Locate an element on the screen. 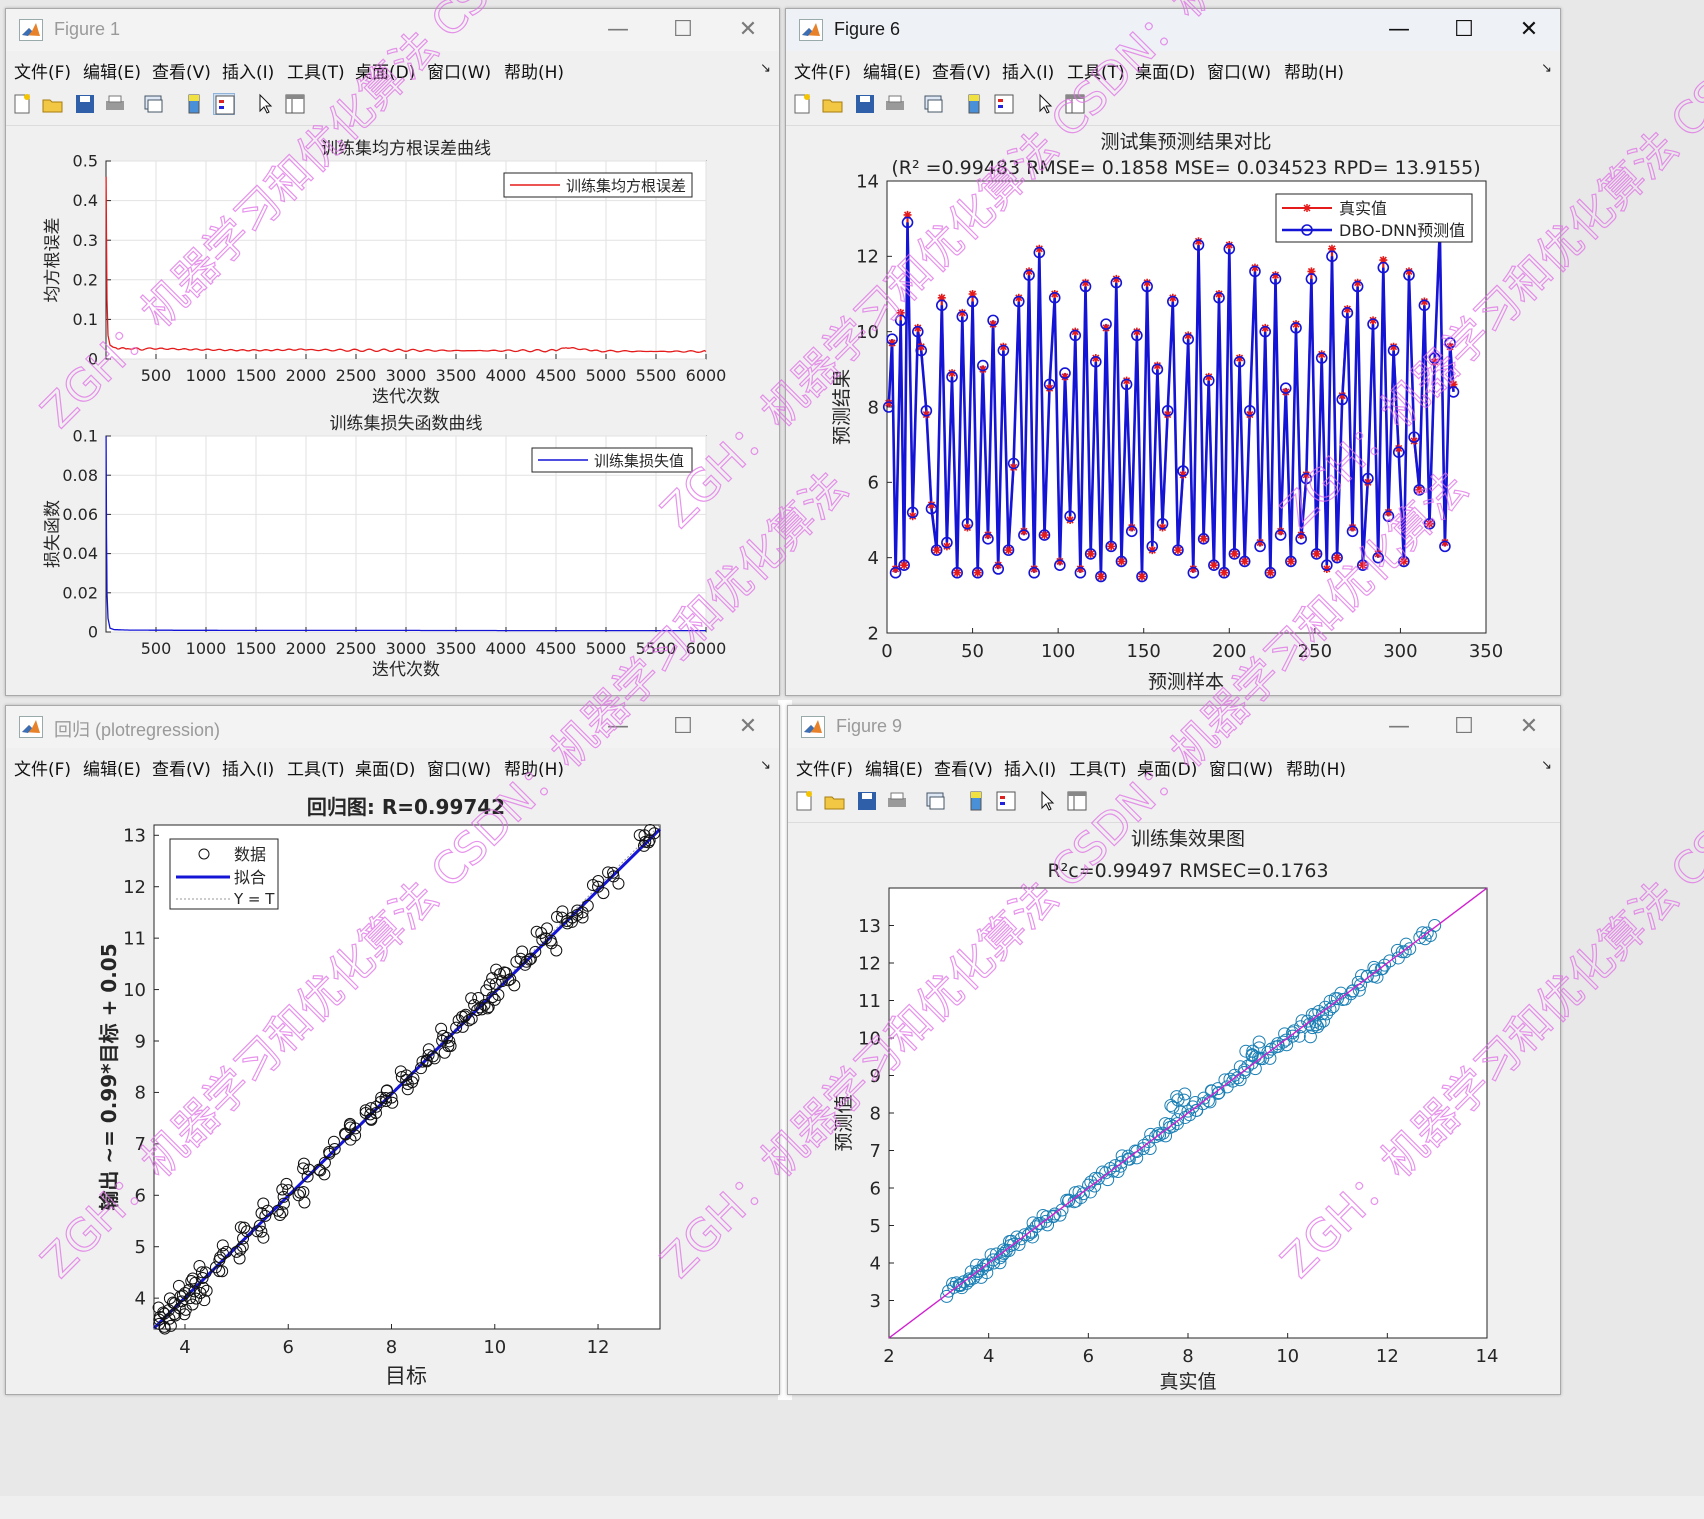 The width and height of the screenshot is (1704, 1519). y-axis-label: 预测值 is located at coordinates (844, 1122).